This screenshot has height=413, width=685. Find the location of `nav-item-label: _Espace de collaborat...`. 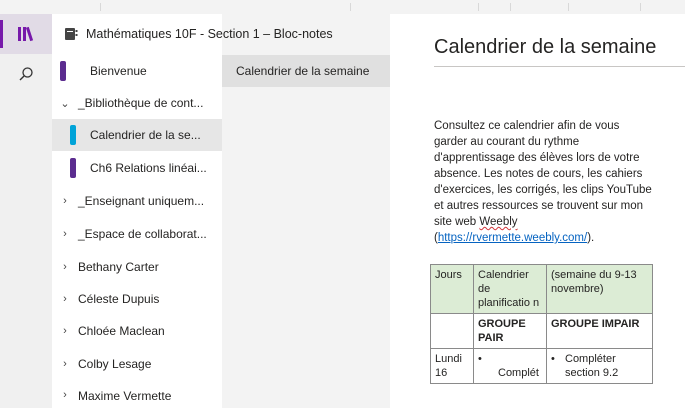

nav-item-label: _Espace de collaborat... is located at coordinates (142, 234).